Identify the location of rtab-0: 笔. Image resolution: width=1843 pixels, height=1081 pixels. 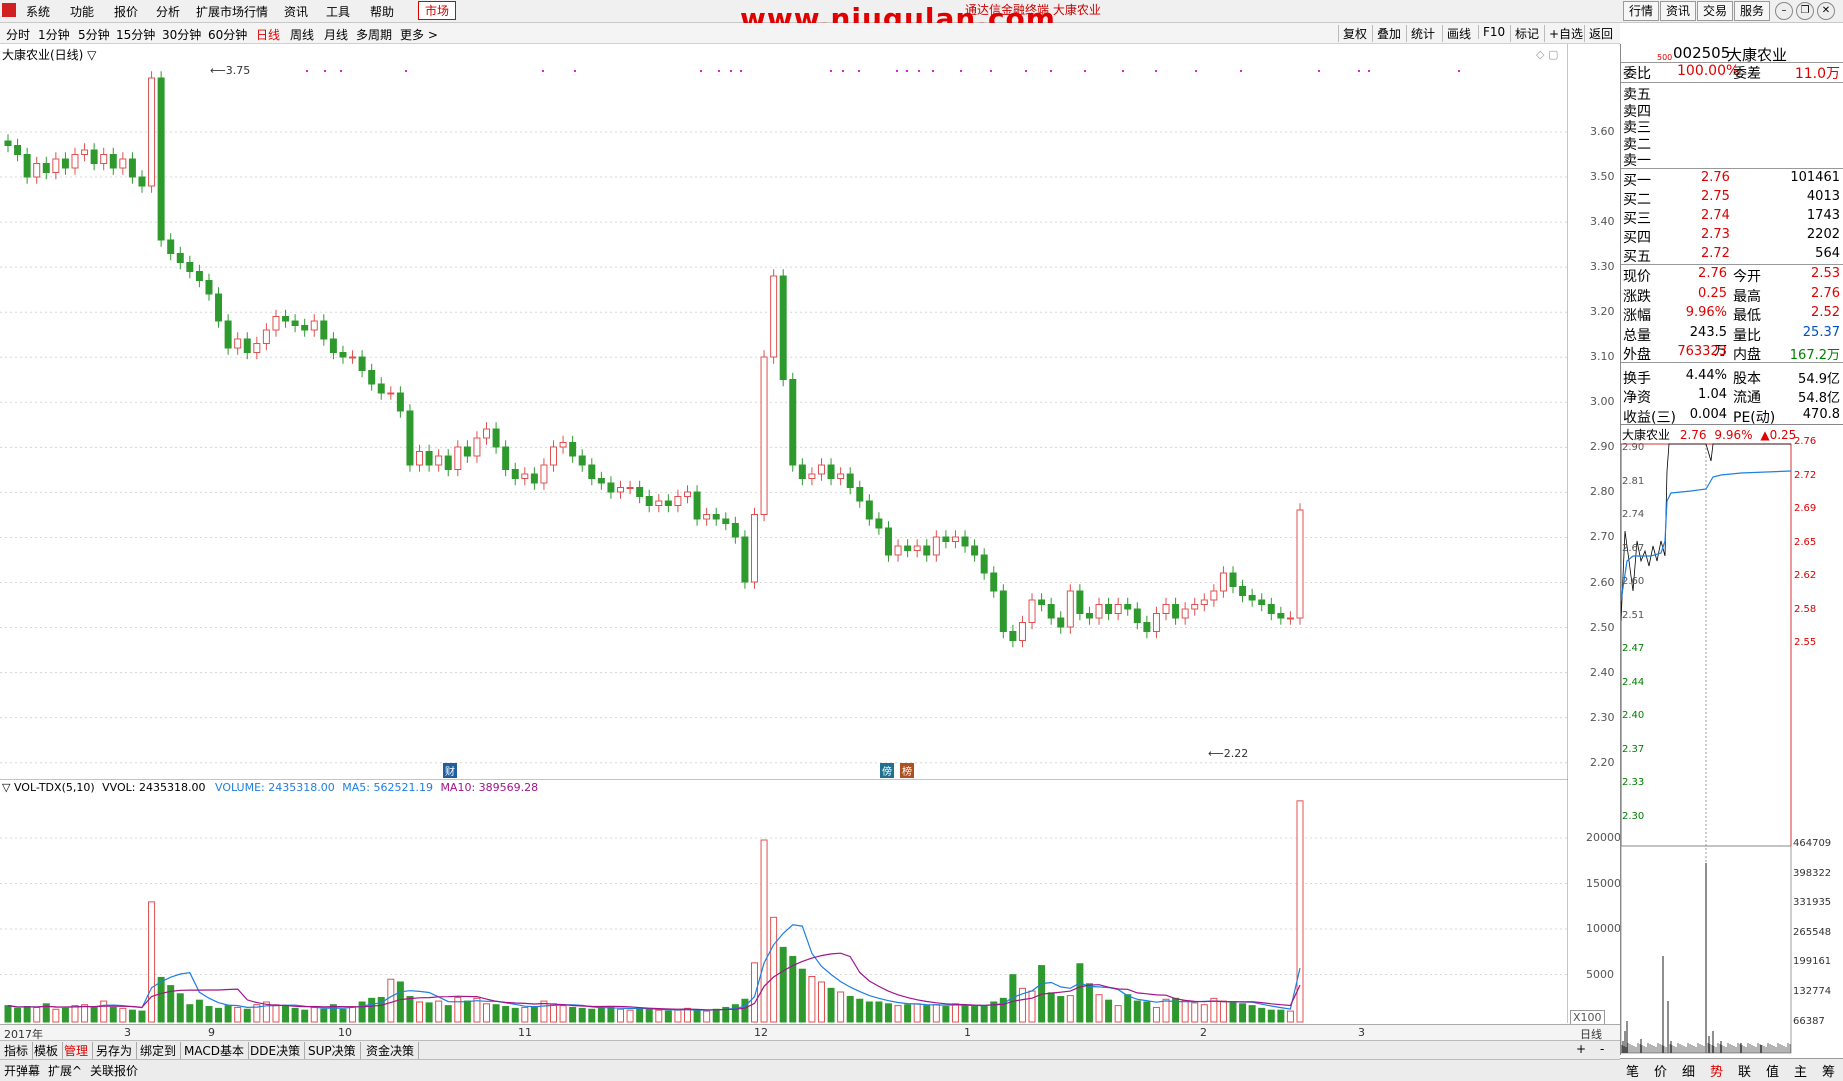
(1632, 1070).